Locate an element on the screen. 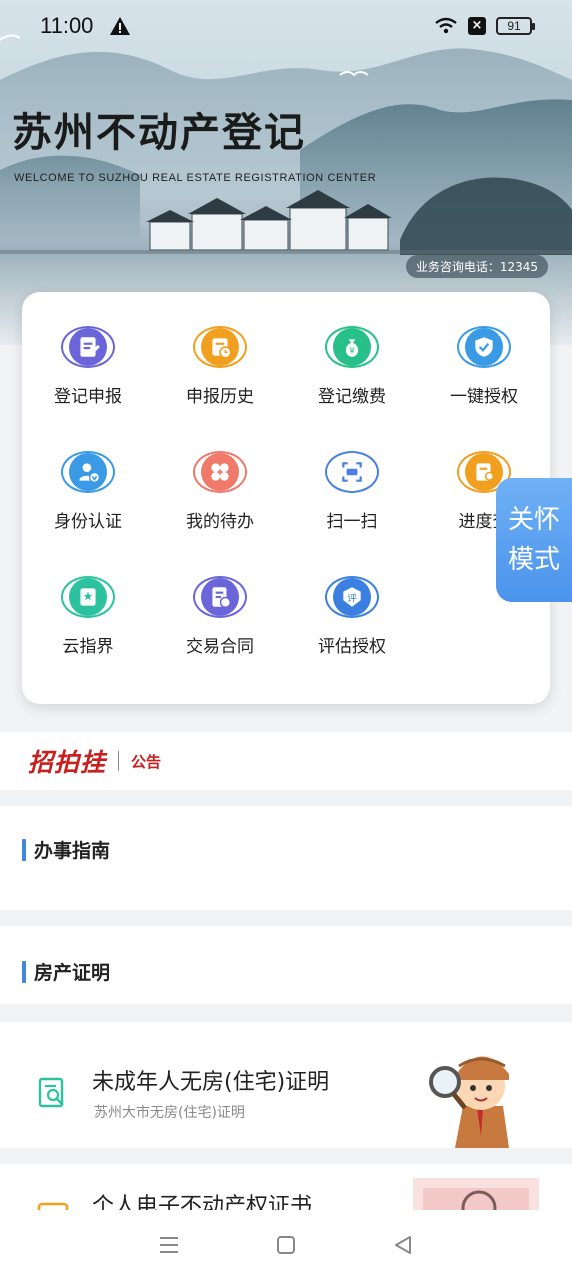 This screenshot has width=572, height=1280. notice-tag: 公告 is located at coordinates (146, 761).